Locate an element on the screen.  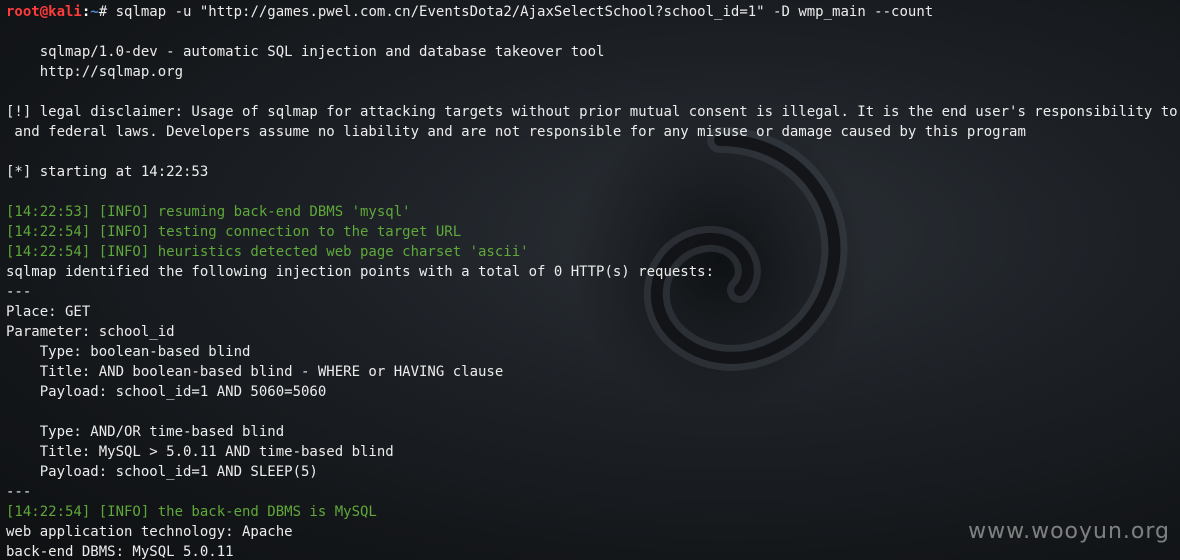
prompt-user: root@kali is located at coordinates (44, 12).